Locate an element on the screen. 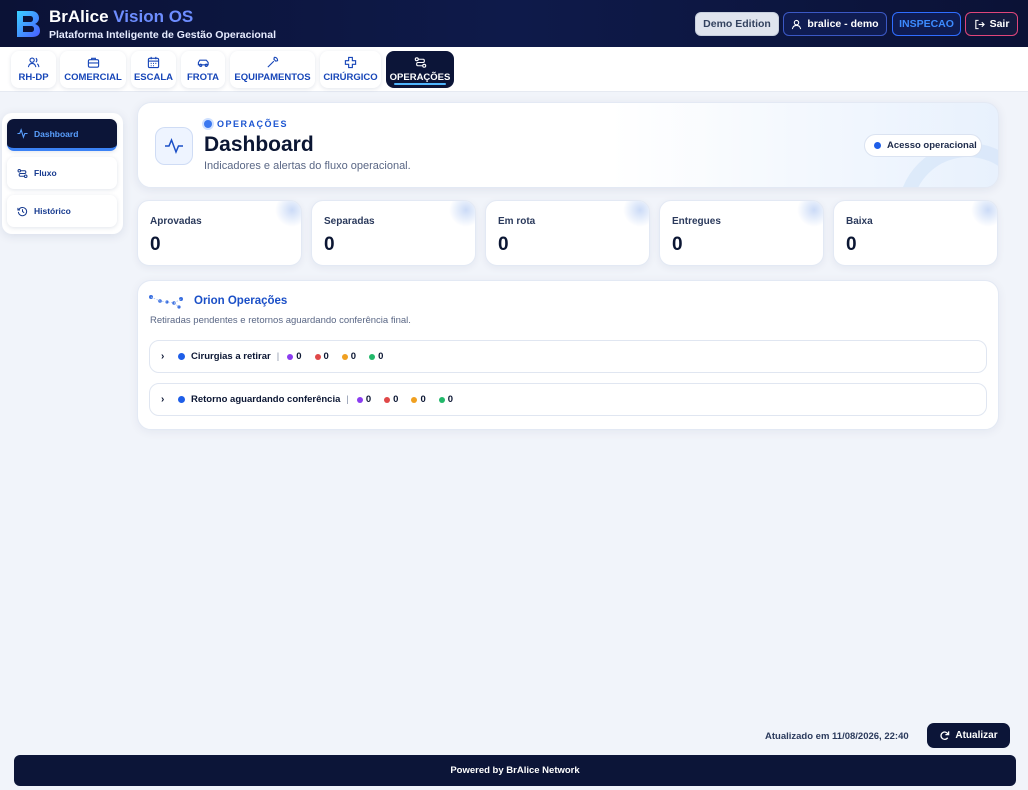 The image size is (1028, 790). inspect-label: INSPECAO is located at coordinates (926, 24).